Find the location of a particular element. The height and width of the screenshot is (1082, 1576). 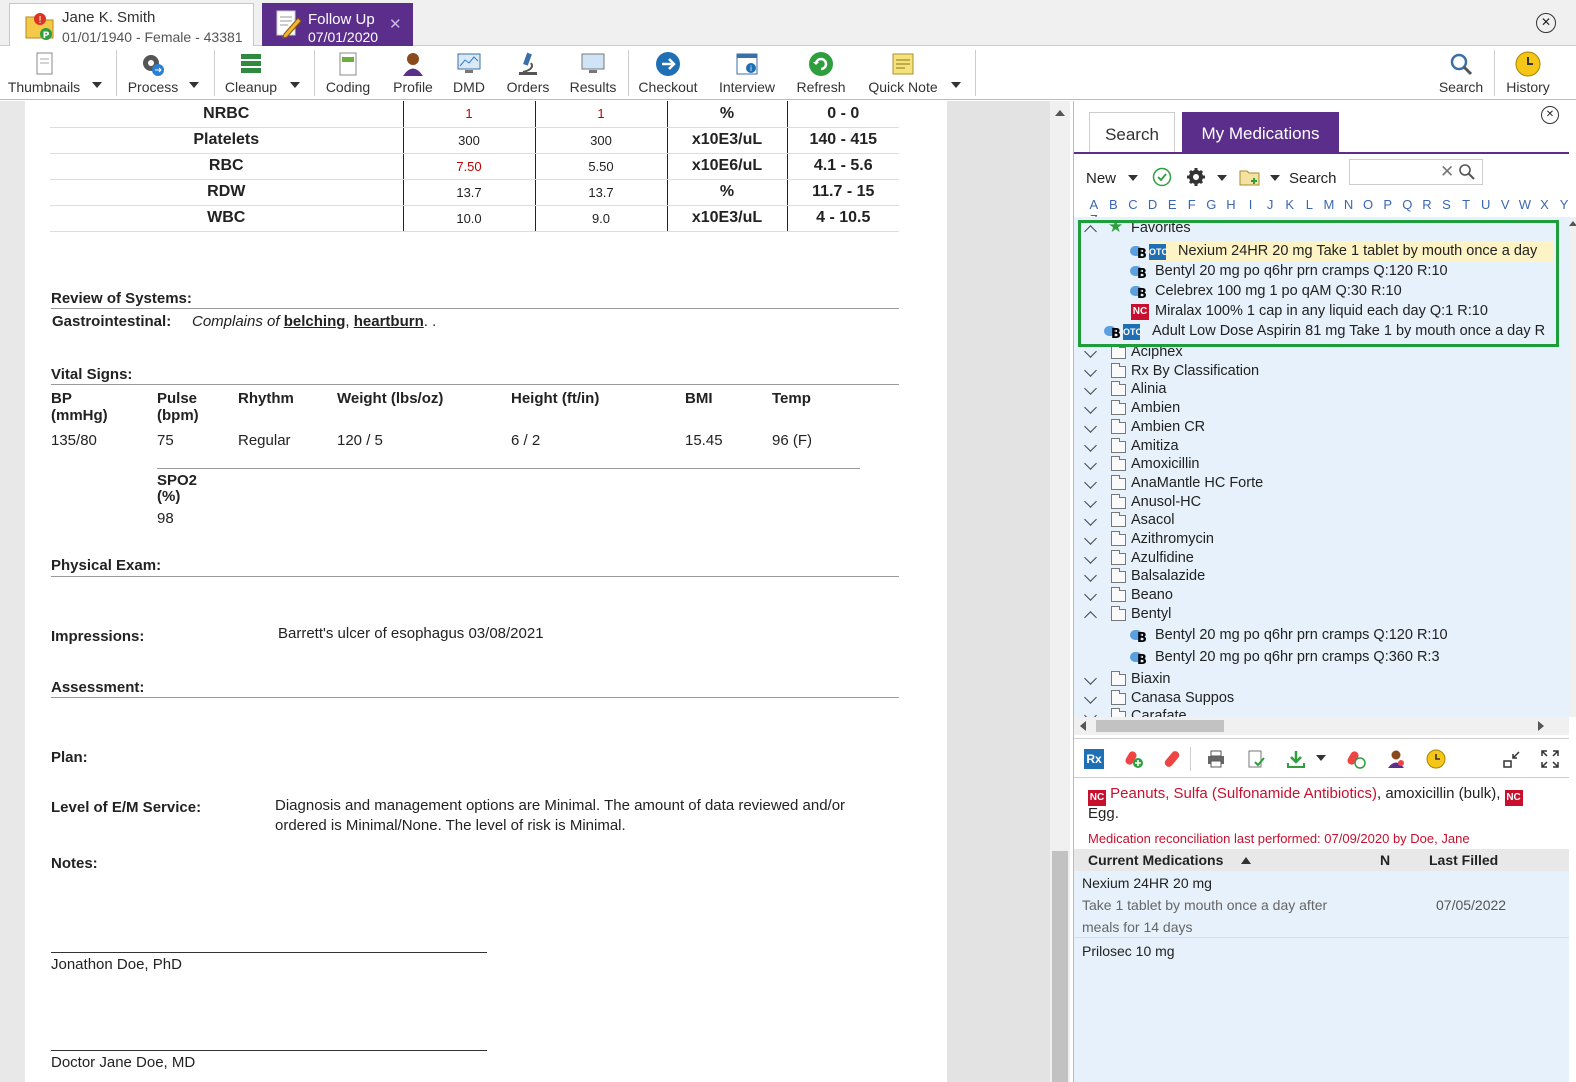

letter-filter-r: R is located at coordinates (1427, 204).